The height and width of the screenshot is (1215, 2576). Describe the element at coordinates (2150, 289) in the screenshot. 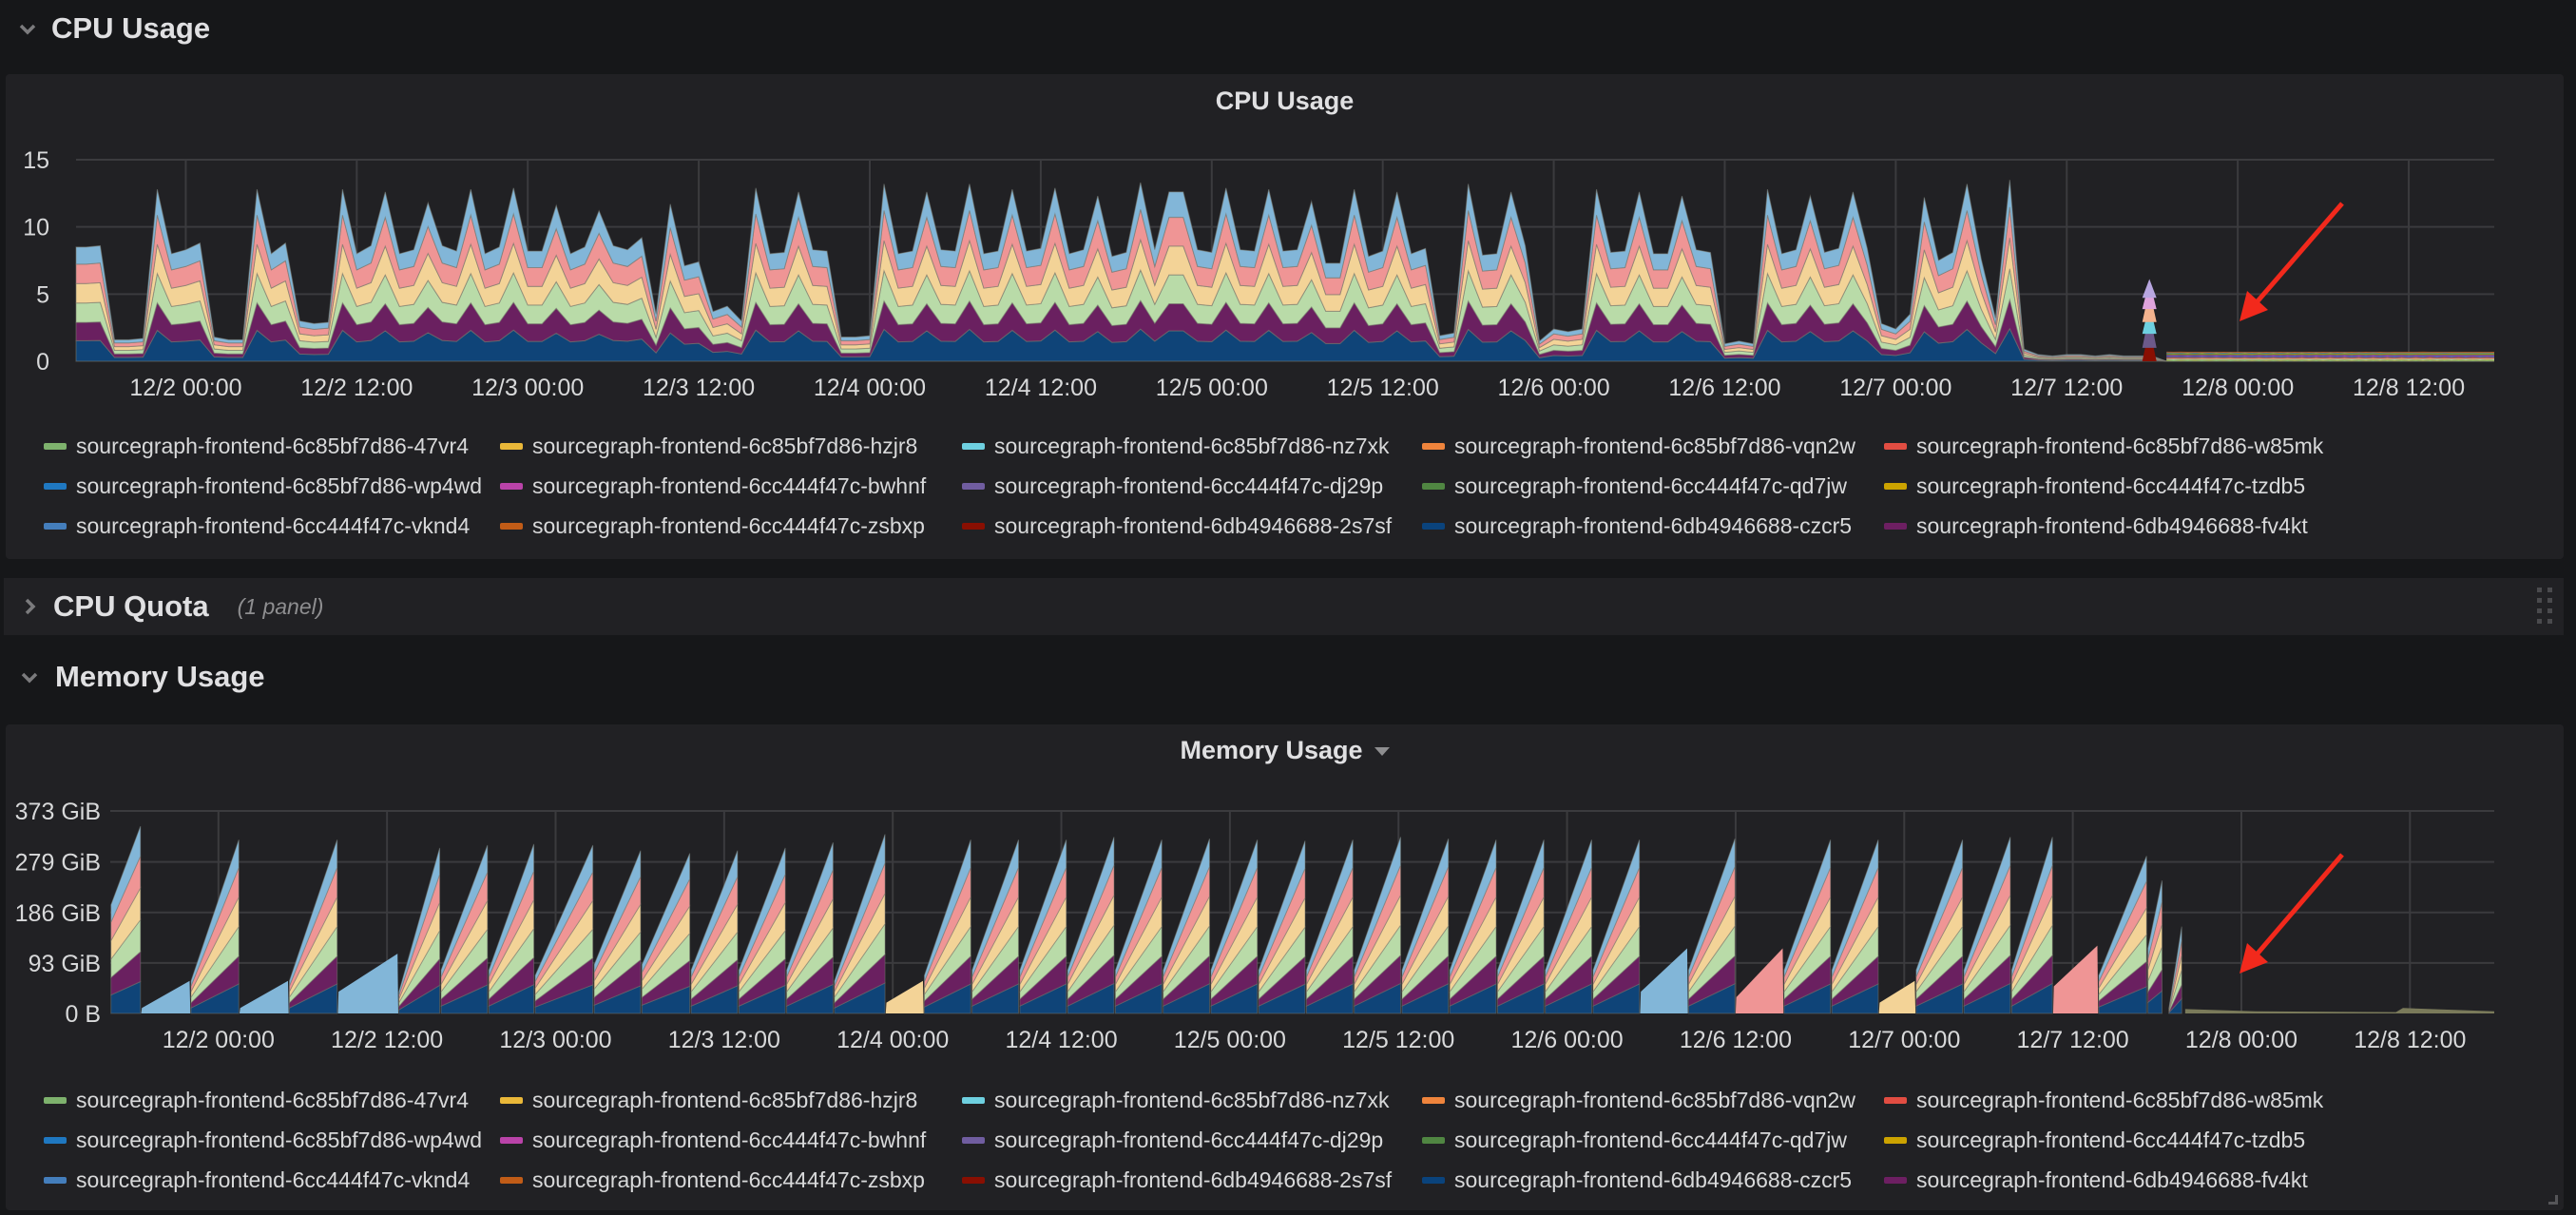

I see `spike-area` at that location.